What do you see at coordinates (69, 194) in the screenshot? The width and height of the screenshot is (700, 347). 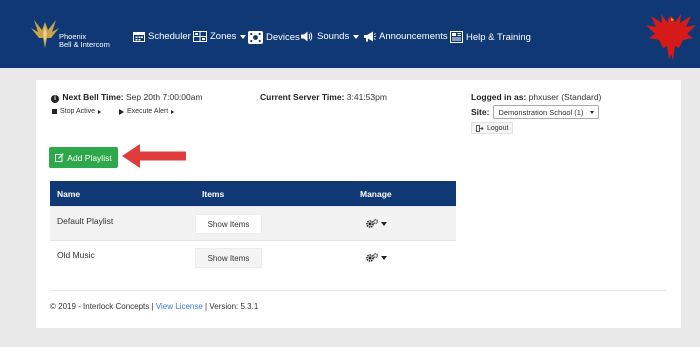 I see `column-header-name: Name` at bounding box center [69, 194].